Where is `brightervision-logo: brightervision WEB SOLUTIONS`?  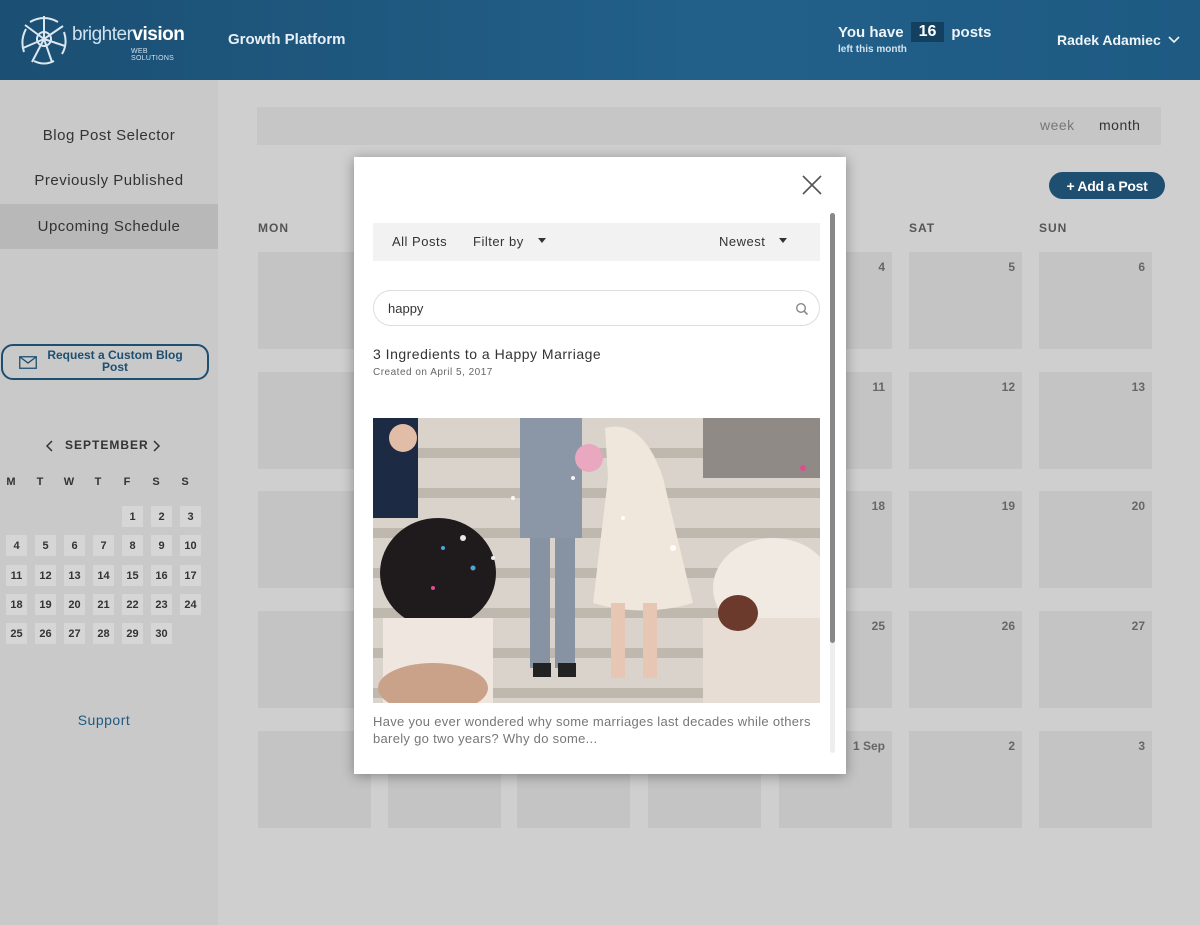 brightervision-logo: brightervision WEB SOLUTIONS is located at coordinates (101, 39).